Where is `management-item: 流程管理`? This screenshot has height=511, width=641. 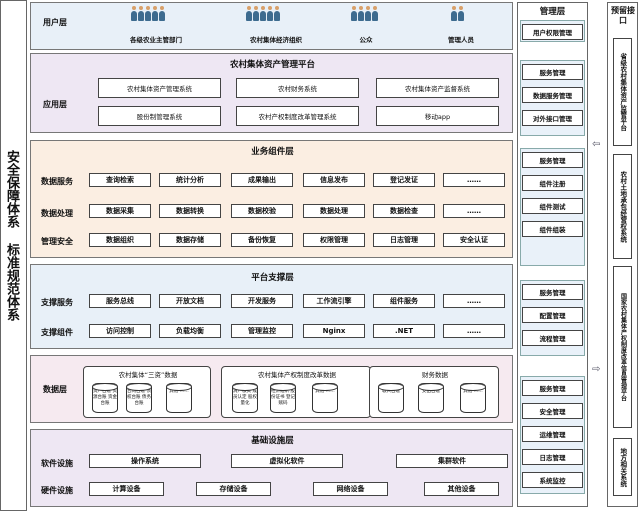 management-item: 流程管理 is located at coordinates (552, 338).